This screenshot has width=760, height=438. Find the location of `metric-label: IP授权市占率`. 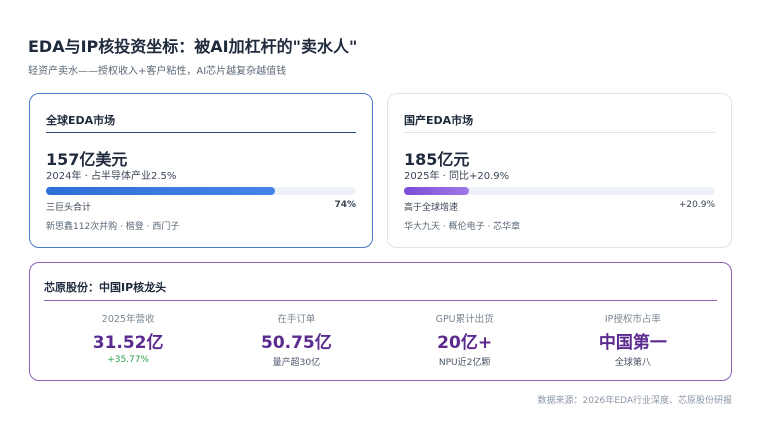

metric-label: IP授权市占率 is located at coordinates (632, 319).